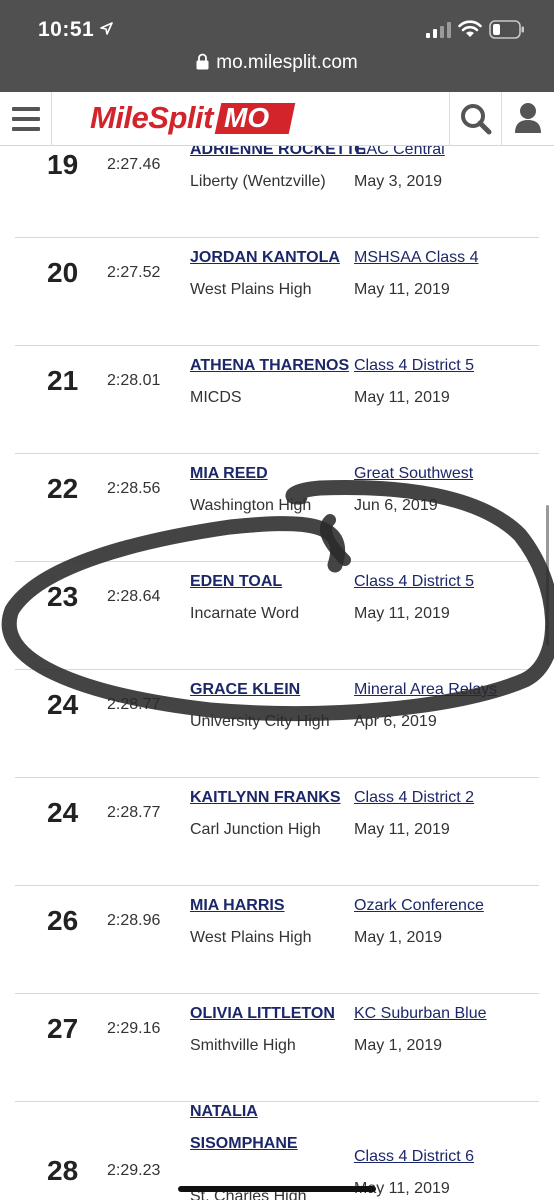 The image size is (554, 1200). I want to click on rank-number: 19, so click(63, 164).